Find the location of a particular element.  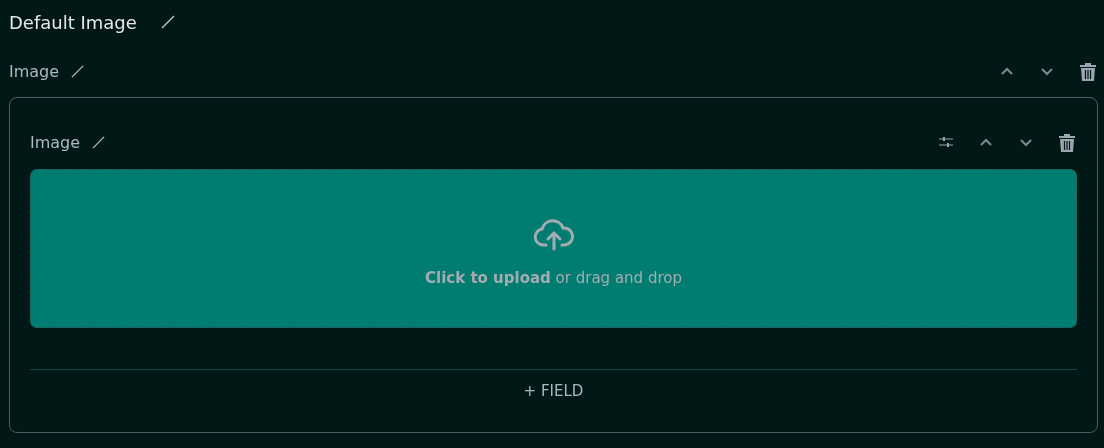

sliders-icon is located at coordinates (946, 142).